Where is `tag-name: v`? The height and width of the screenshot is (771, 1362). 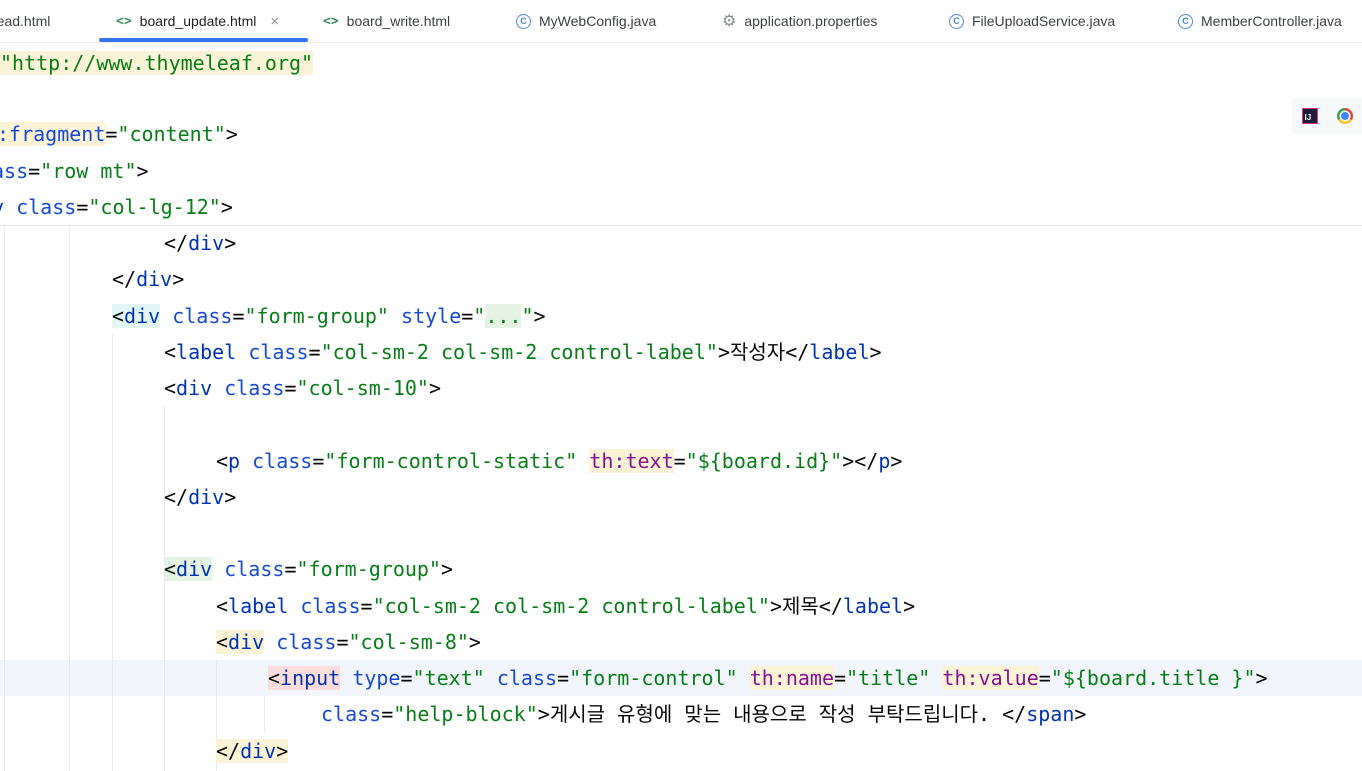
tag-name: v is located at coordinates (2, 207).